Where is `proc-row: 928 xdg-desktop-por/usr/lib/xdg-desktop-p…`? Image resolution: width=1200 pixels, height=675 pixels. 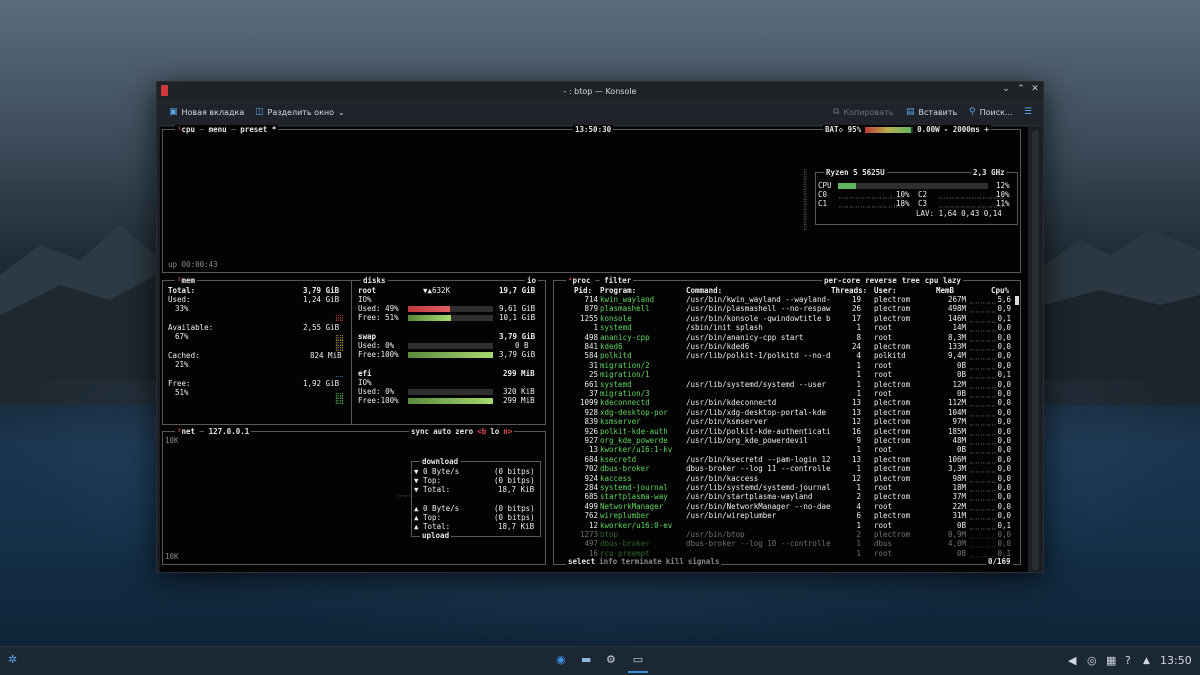
proc-row: 928 xdg-desktop-por/usr/lib/xdg-desktop-p… is located at coordinates (785, 412).